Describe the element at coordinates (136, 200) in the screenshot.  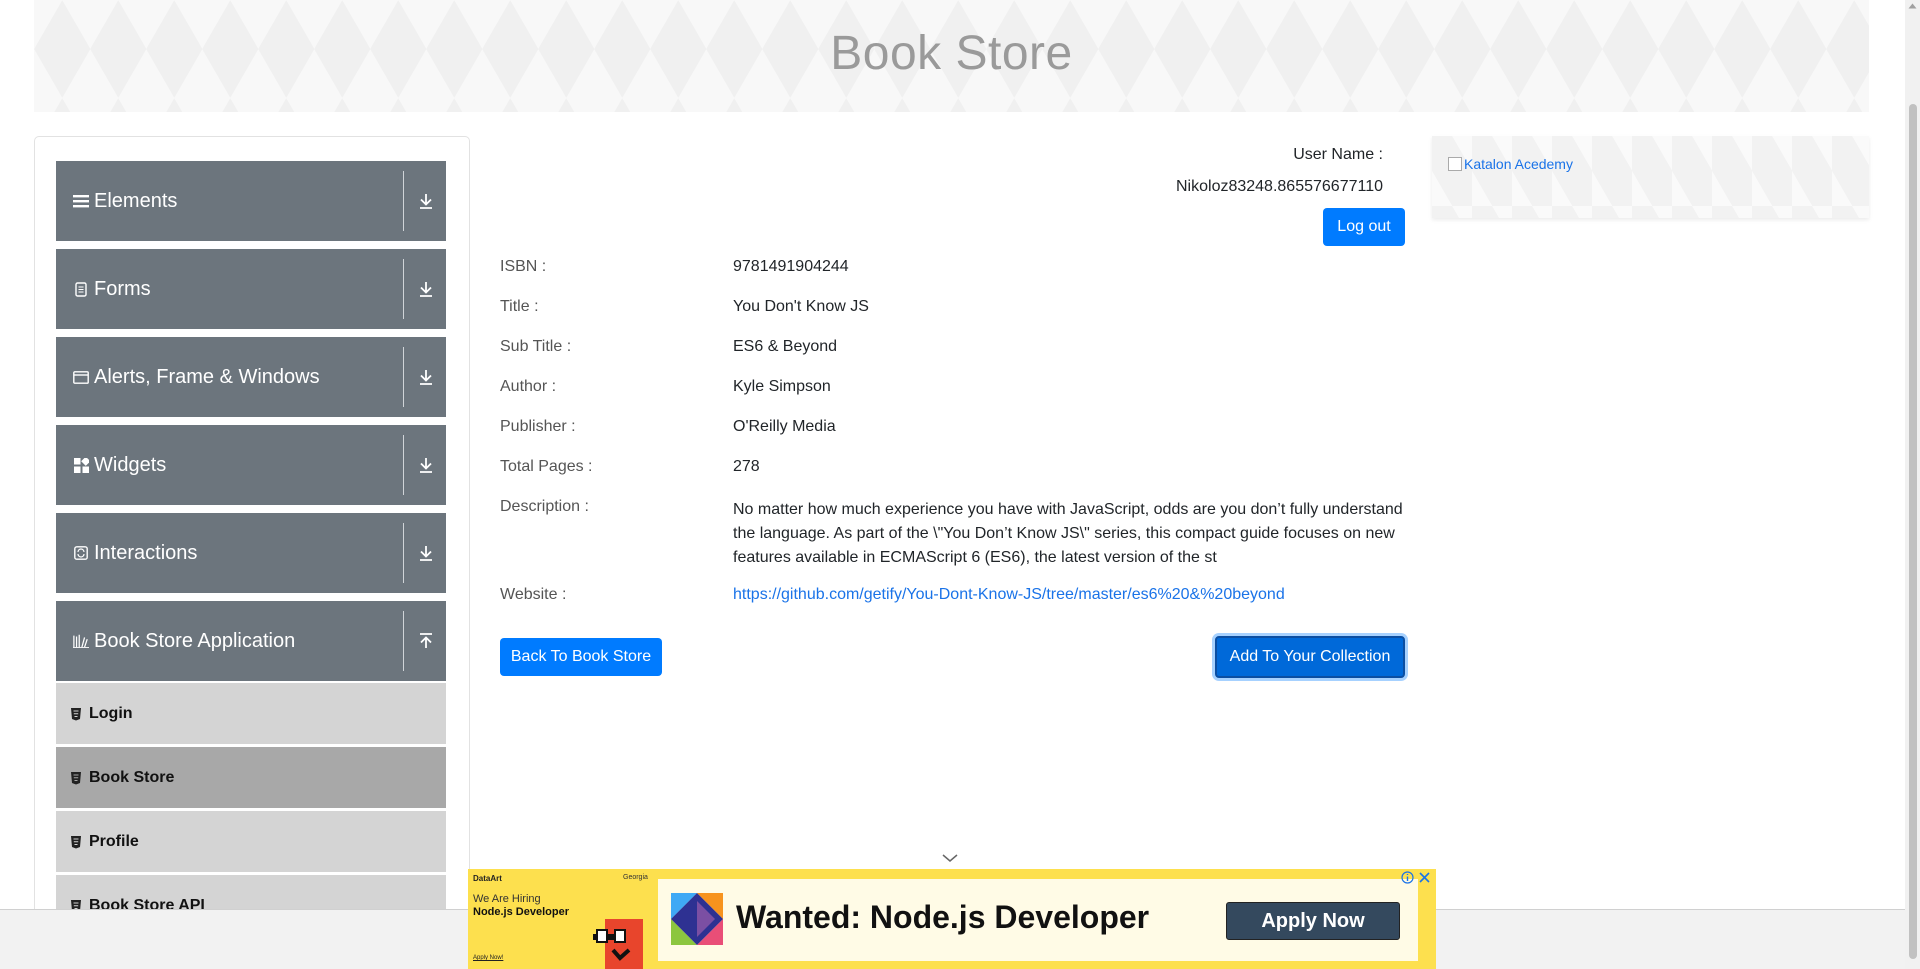
I see `sidebar-group-label: Elements` at that location.